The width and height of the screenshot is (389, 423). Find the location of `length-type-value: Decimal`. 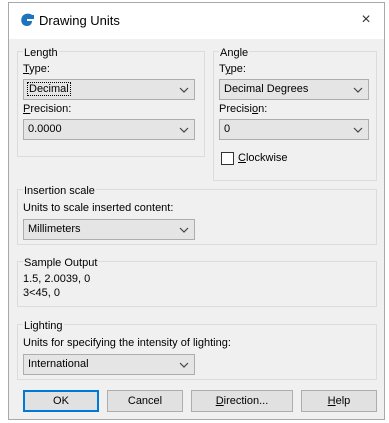

length-type-value: Decimal is located at coordinates (49, 89).